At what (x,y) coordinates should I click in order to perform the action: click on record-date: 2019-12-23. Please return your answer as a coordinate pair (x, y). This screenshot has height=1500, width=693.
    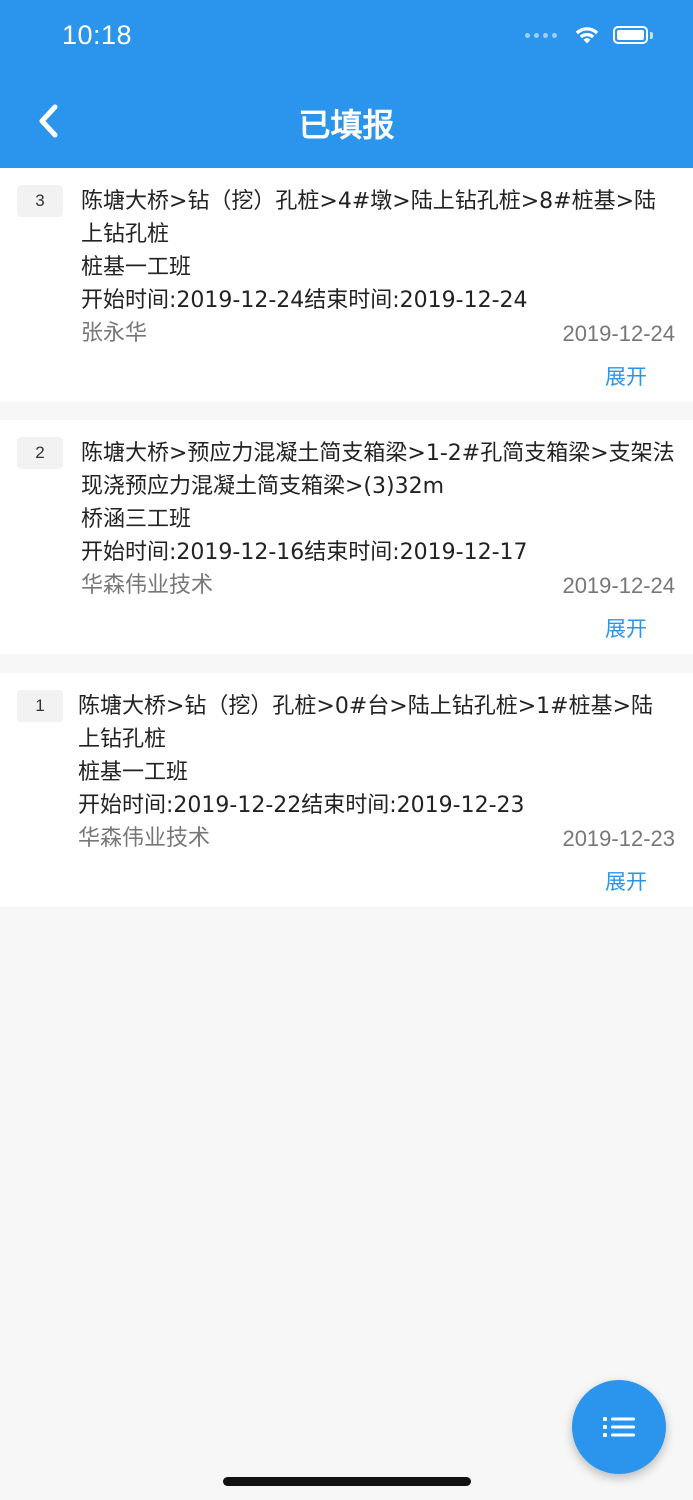
    Looking at the image, I should click on (618, 838).